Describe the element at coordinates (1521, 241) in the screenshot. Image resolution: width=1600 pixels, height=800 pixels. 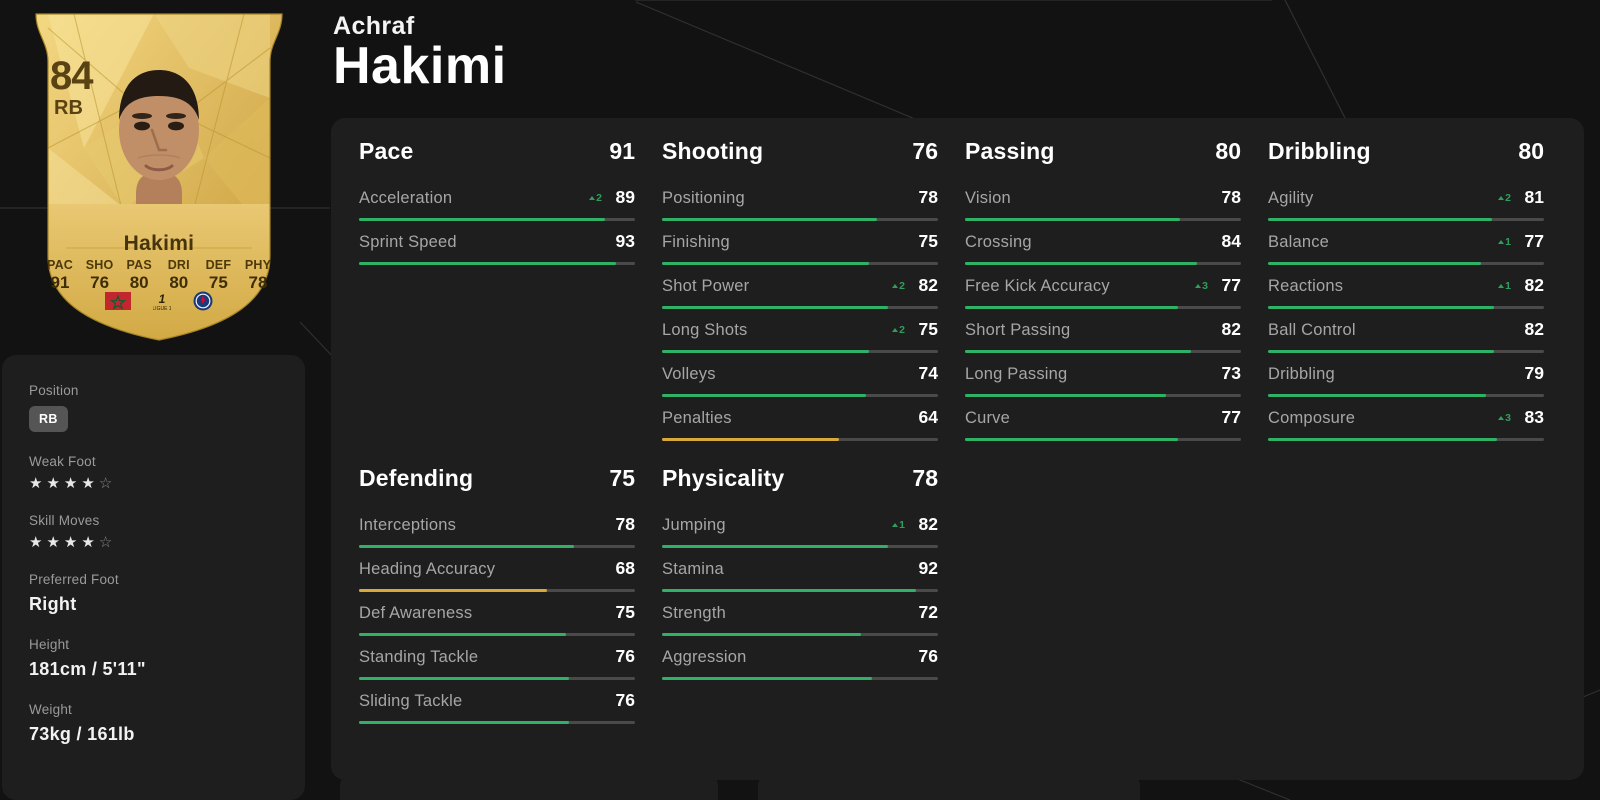
I see `attribute-right: 1 77` at that location.